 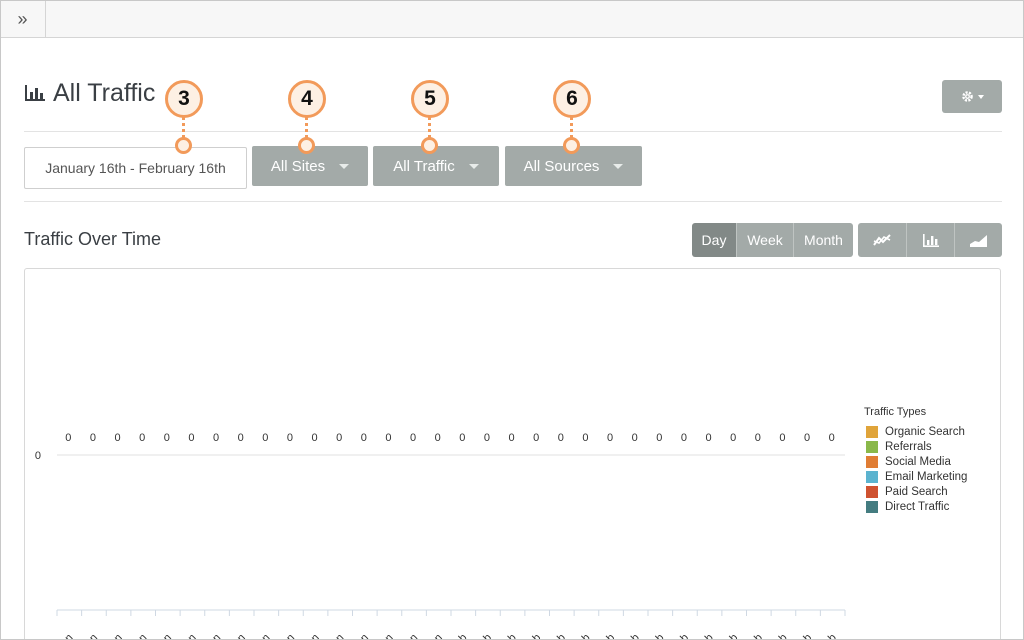 I want to click on date-range-label: January 16th - February 16th, so click(x=135, y=168).